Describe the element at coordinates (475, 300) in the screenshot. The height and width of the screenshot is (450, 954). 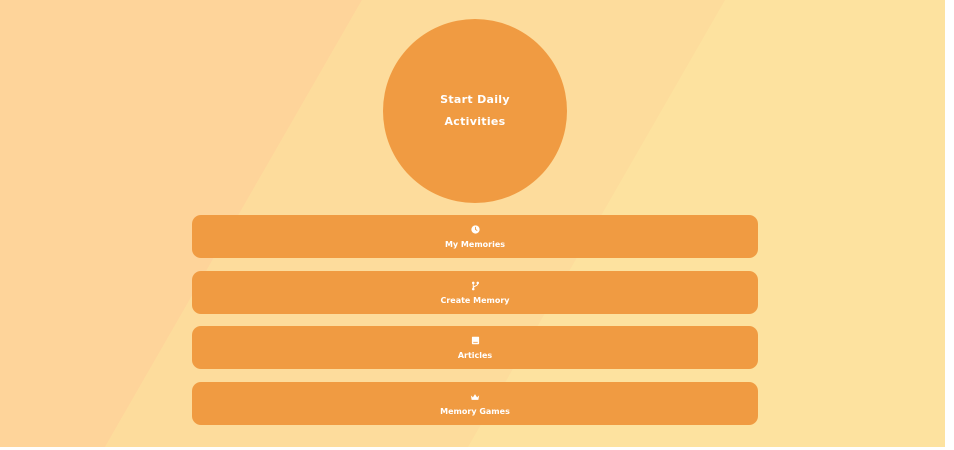
I see `create-memory-label: Create Memory` at that location.